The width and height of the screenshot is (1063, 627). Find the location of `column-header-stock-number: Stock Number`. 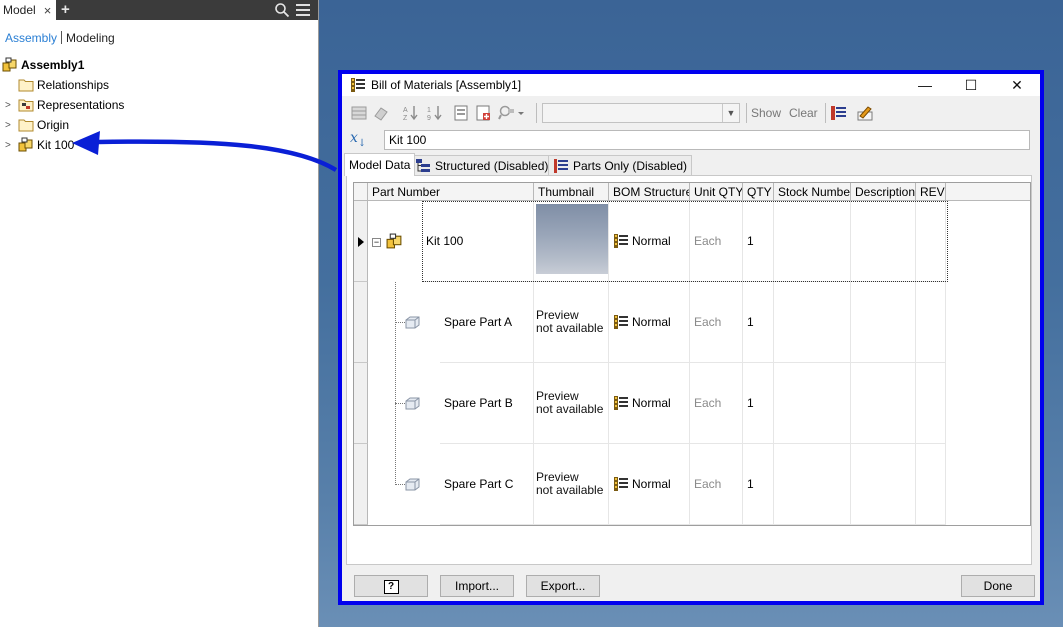

column-header-stock-number: Stock Number is located at coordinates (812, 192).